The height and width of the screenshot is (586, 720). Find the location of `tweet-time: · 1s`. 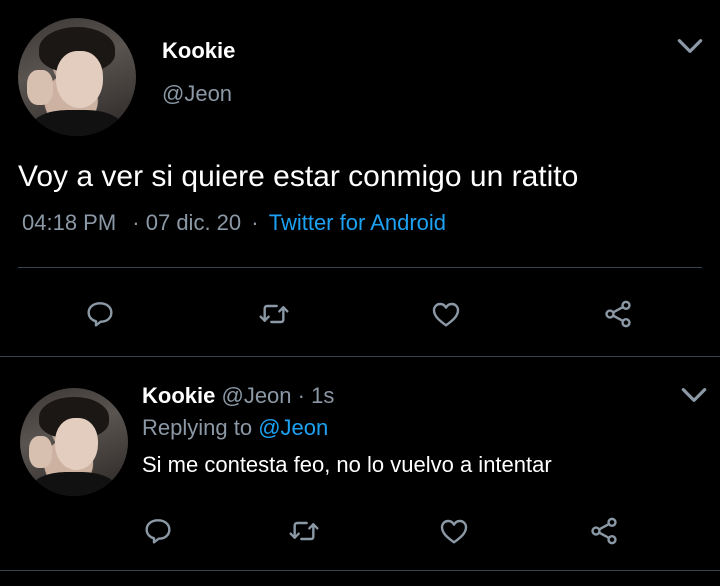

tweet-time: · 1s is located at coordinates (316, 395).